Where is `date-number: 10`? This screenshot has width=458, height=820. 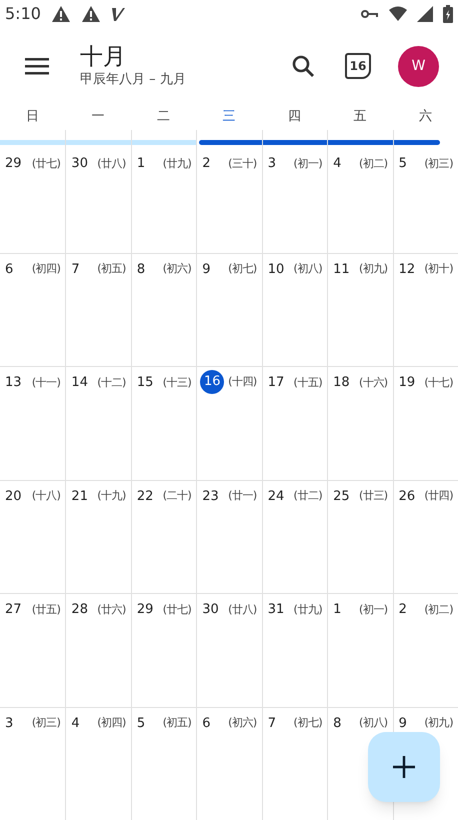 date-number: 10 is located at coordinates (276, 269).